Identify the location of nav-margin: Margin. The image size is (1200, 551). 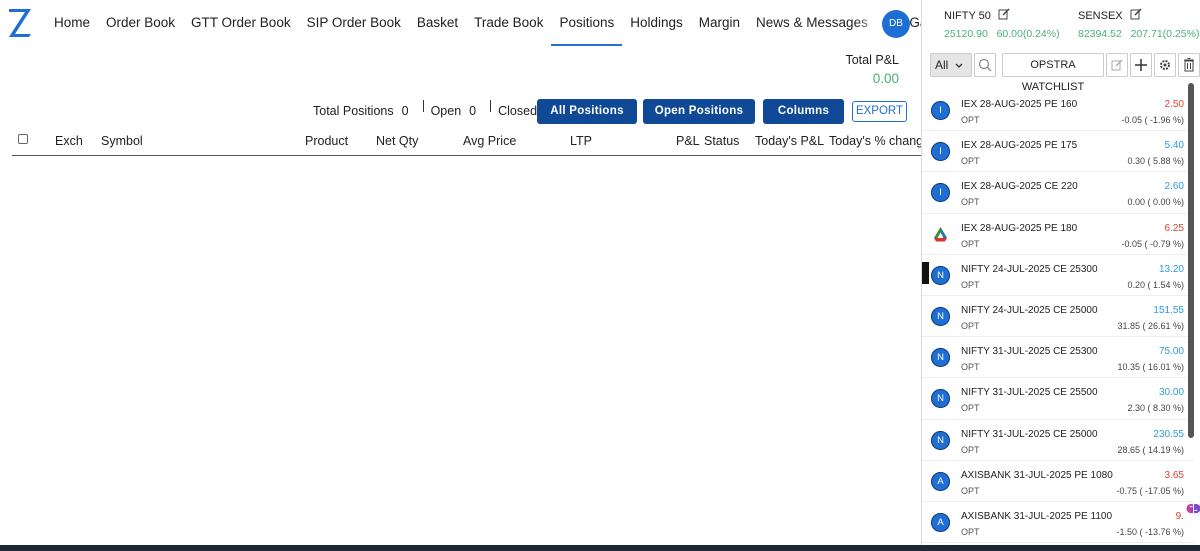
(719, 23).